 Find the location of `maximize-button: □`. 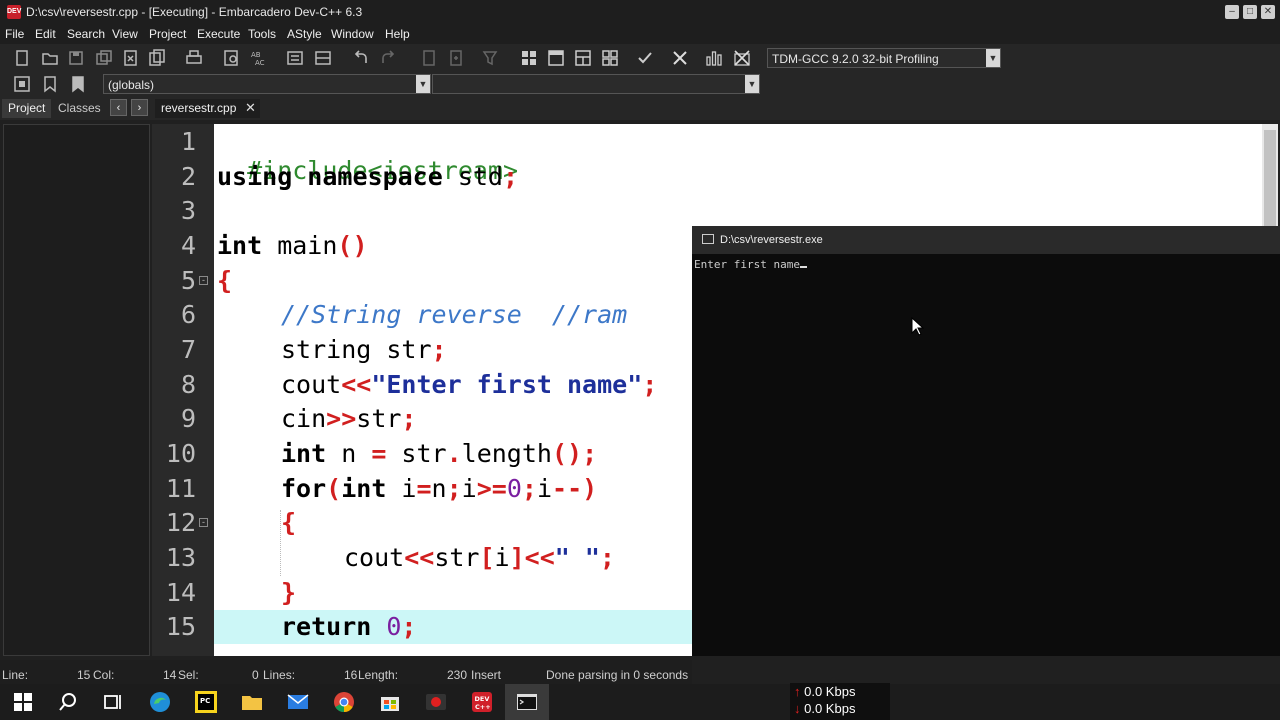

maximize-button: □ is located at coordinates (1250, 12).